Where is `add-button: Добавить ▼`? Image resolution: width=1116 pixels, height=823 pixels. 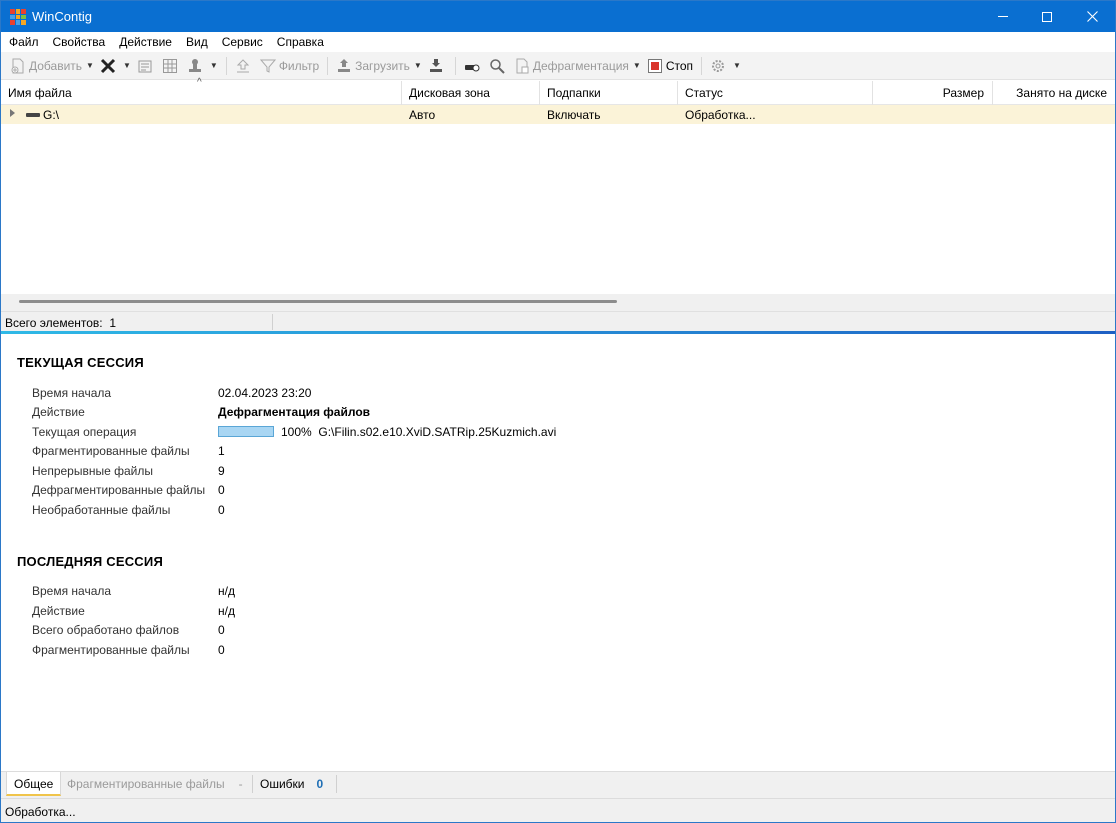 add-button: Добавить ▼ is located at coordinates (52, 66).